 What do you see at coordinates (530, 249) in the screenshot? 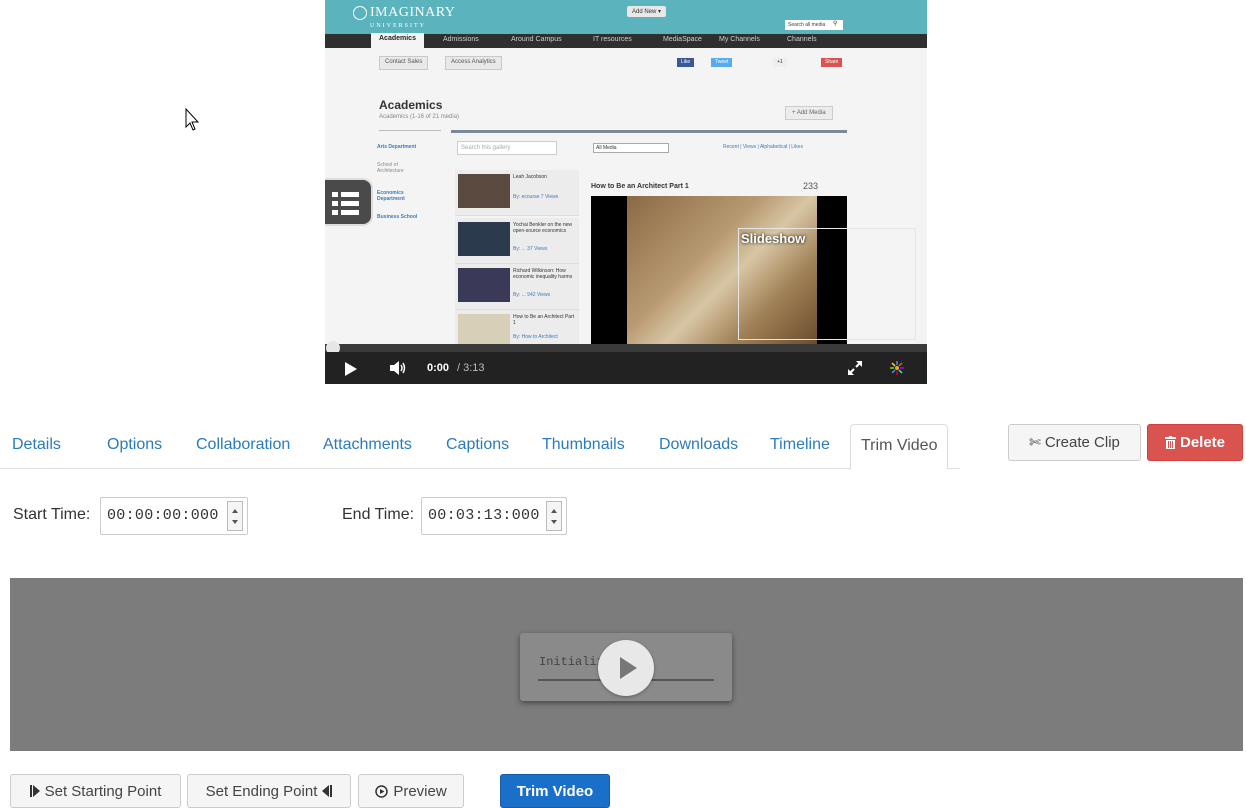
I see `embedded-thumb-meta: By: ... 37 Views` at bounding box center [530, 249].